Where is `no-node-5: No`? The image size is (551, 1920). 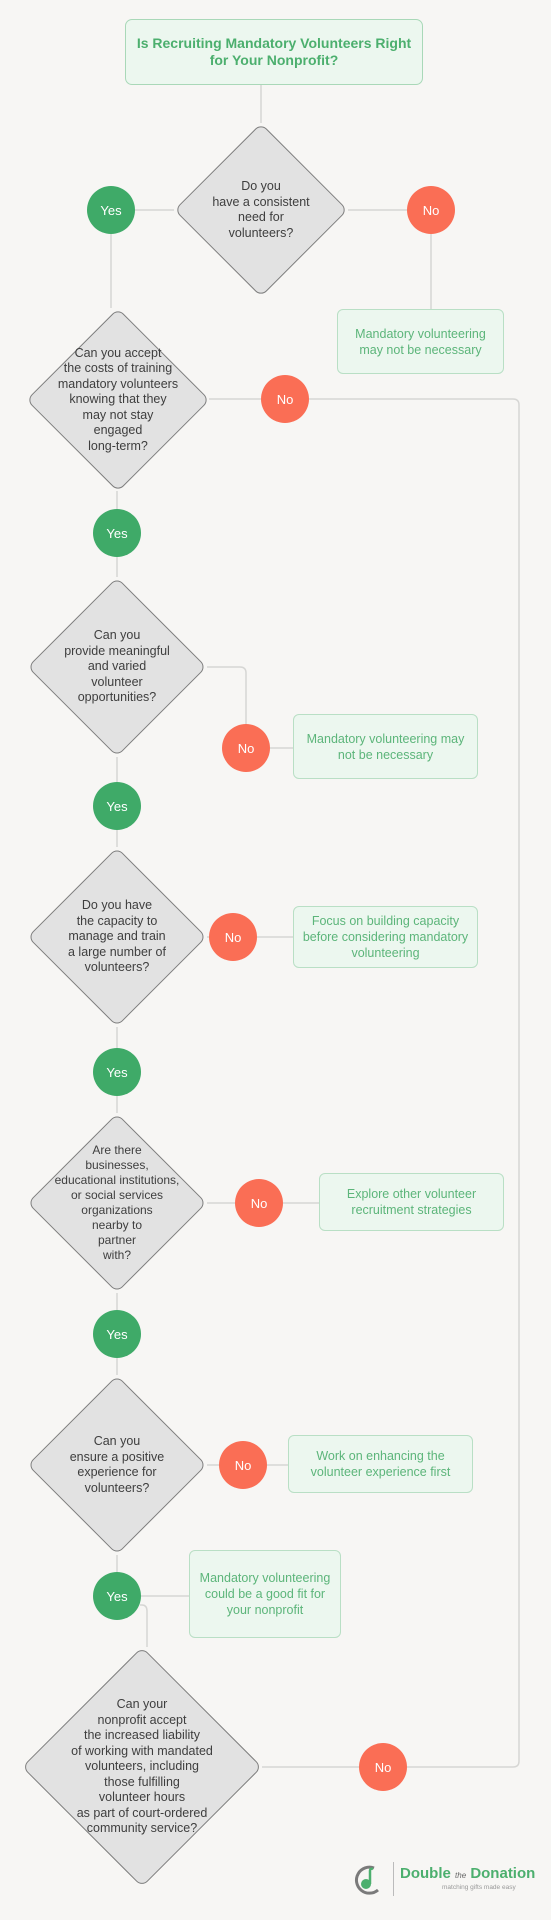
no-node-5: No is located at coordinates (259, 1203).